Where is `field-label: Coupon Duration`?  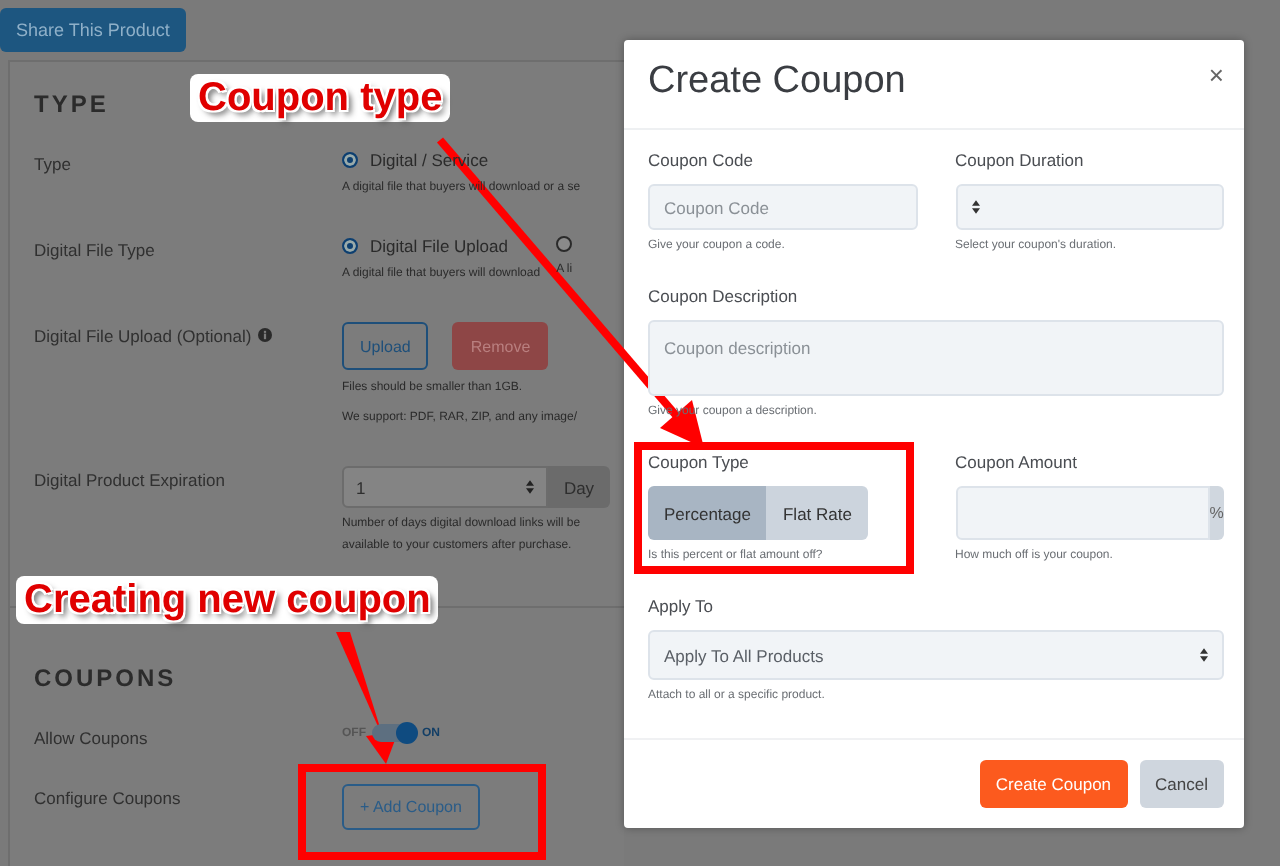 field-label: Coupon Duration is located at coordinates (1020, 160).